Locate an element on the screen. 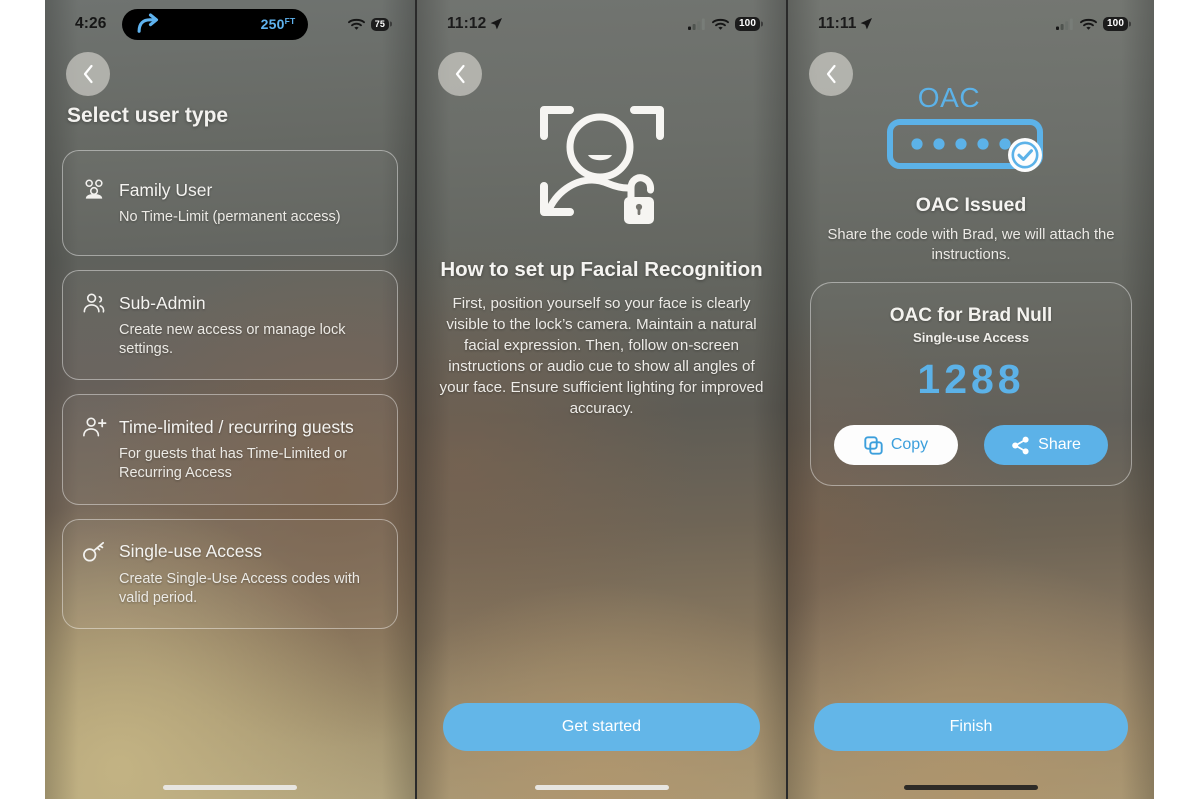 The height and width of the screenshot is (799, 1200). code-action-buttons: Copy Share is located at coordinates (971, 445).